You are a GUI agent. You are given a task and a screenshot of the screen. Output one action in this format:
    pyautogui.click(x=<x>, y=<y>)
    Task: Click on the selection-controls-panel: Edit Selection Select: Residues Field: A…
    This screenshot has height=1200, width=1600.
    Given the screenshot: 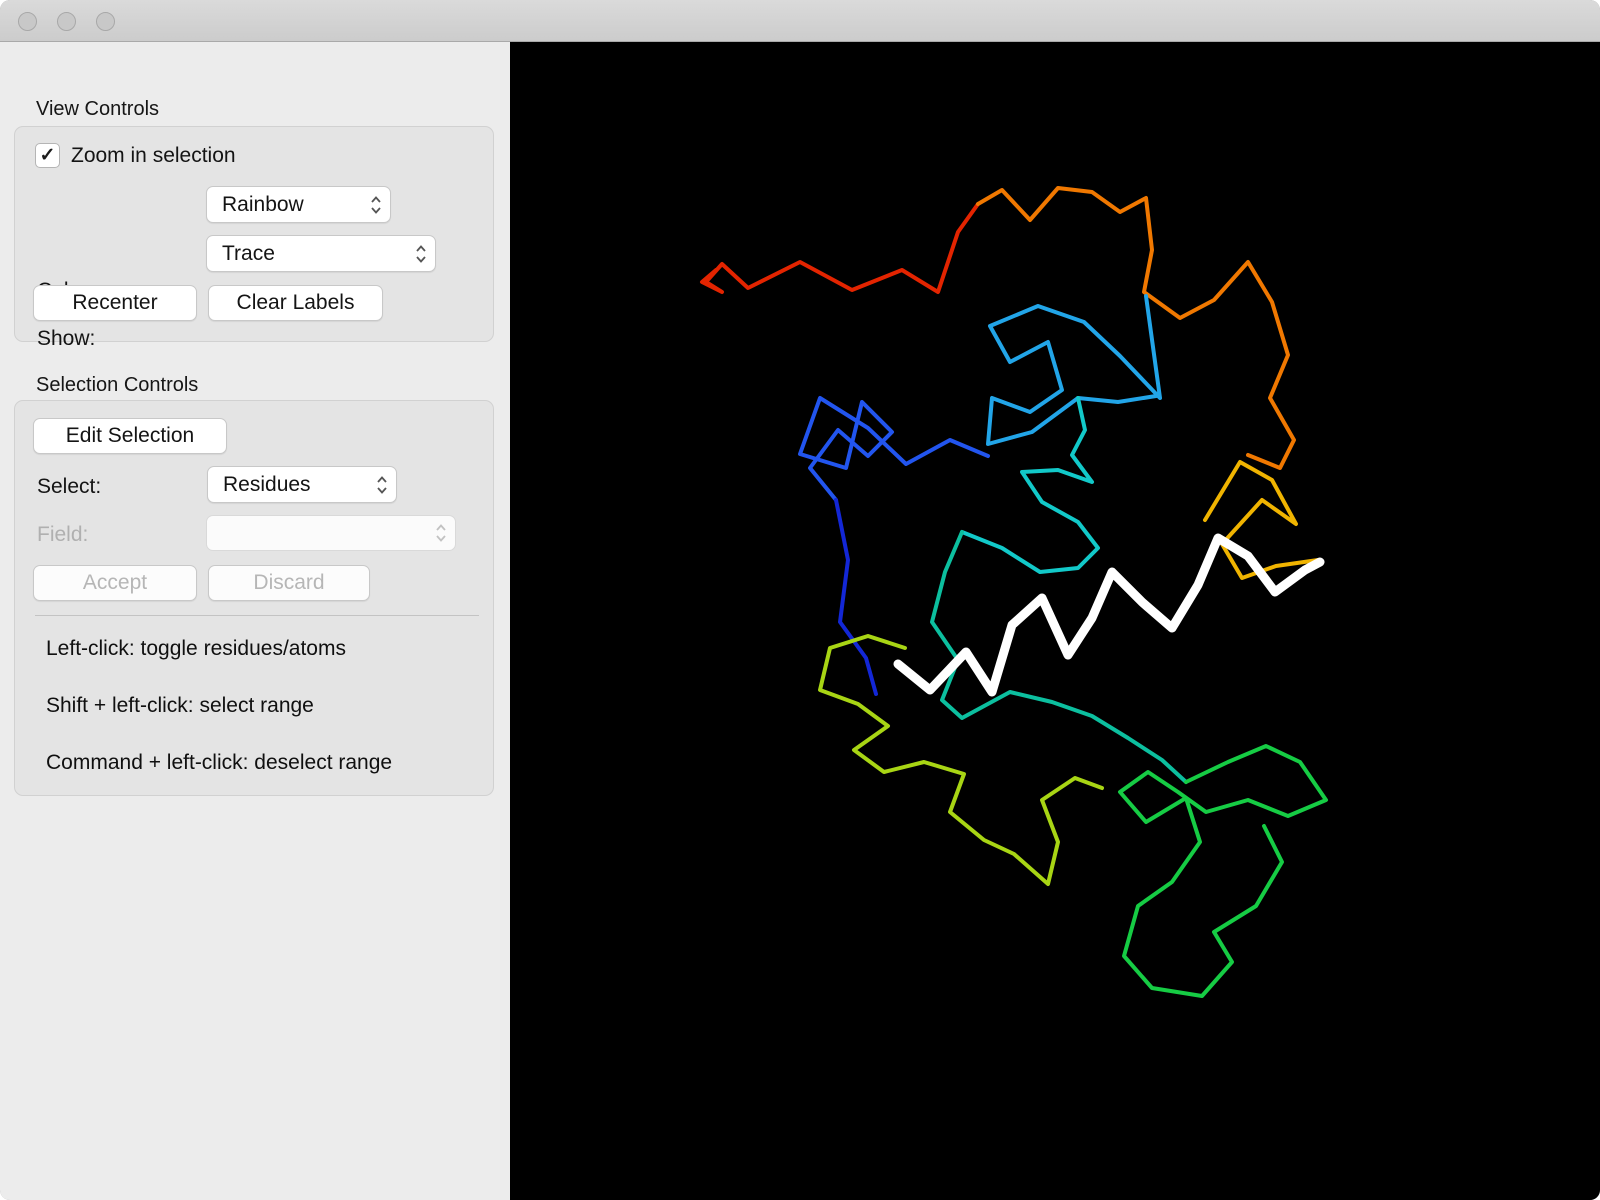 What is the action you would take?
    pyautogui.click(x=254, y=598)
    